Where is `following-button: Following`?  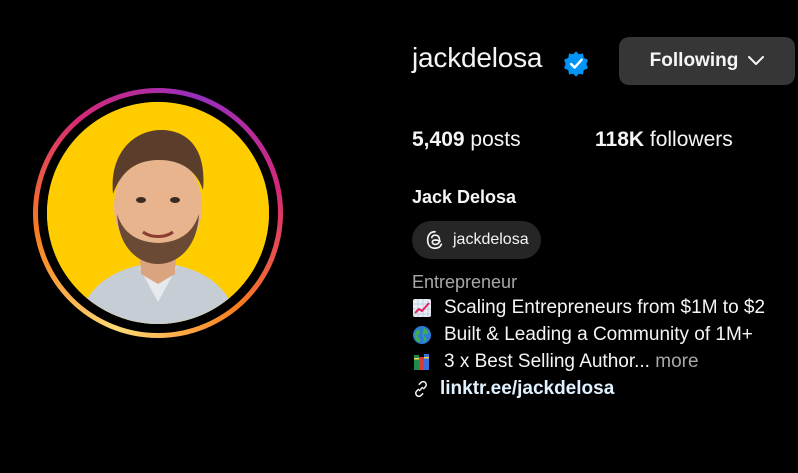
following-button: Following is located at coordinates (707, 61).